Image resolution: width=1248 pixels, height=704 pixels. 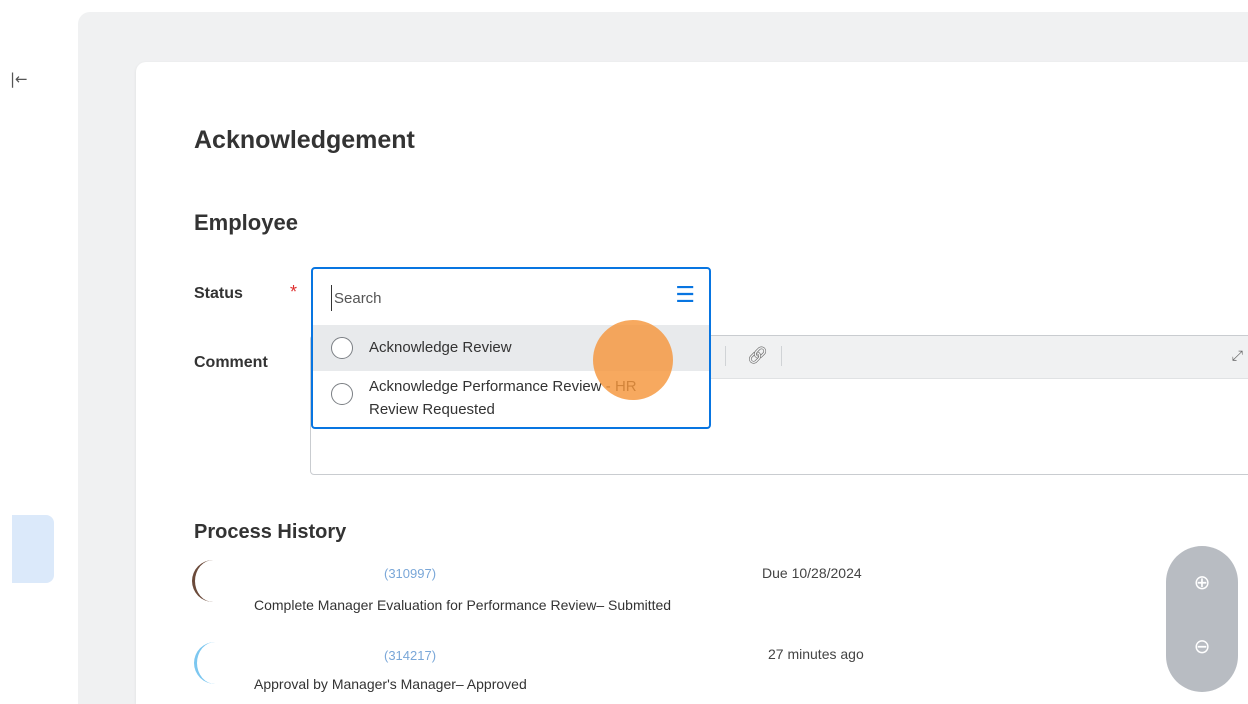 What do you see at coordinates (483, 298) in the screenshot?
I see `search-input` at bounding box center [483, 298].